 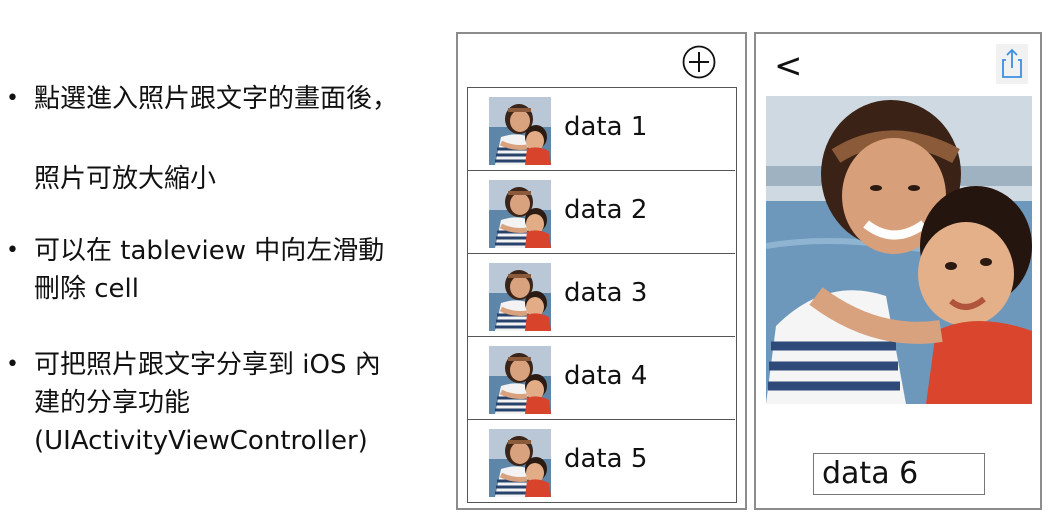 What do you see at coordinates (216, 99) in the screenshot?
I see `note-zoom-line1: 點選進入照片跟文字的畫面後，` at bounding box center [216, 99].